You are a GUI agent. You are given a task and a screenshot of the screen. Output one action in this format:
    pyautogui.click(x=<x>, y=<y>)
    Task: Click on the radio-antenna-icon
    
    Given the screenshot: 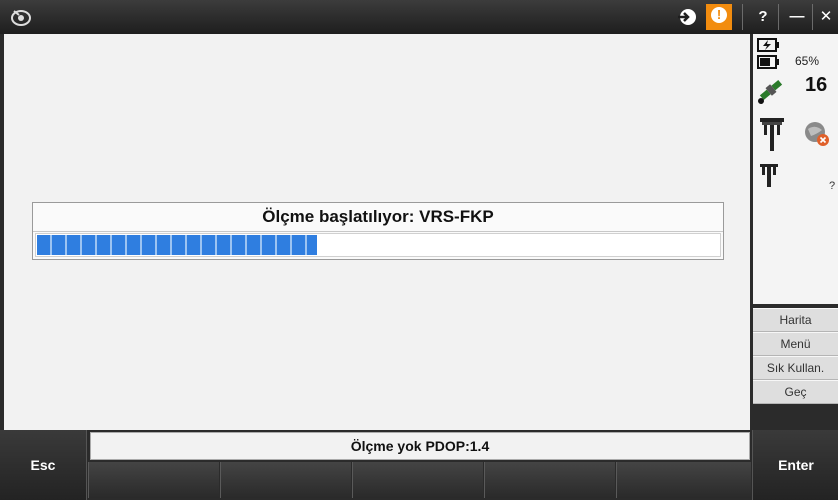 What is the action you would take?
    pyautogui.click(x=769, y=177)
    